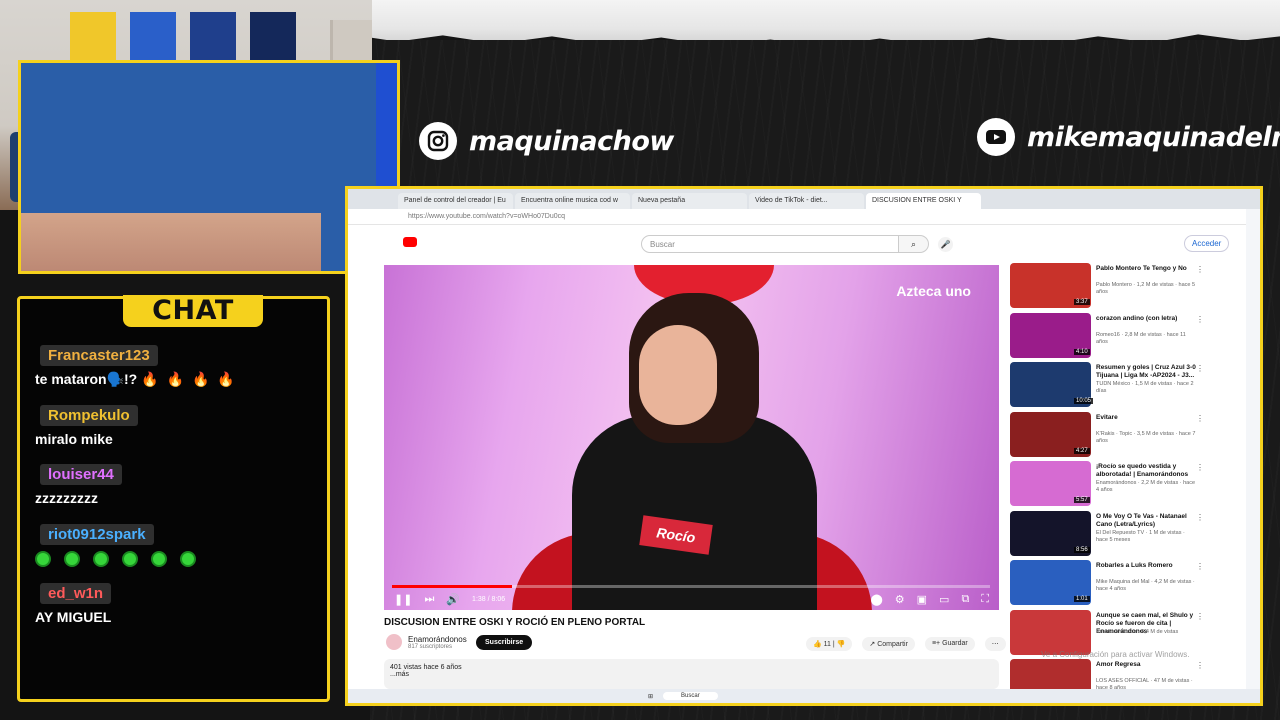 The height and width of the screenshot is (720, 1280). I want to click on theater-icon: ▭, so click(944, 599).